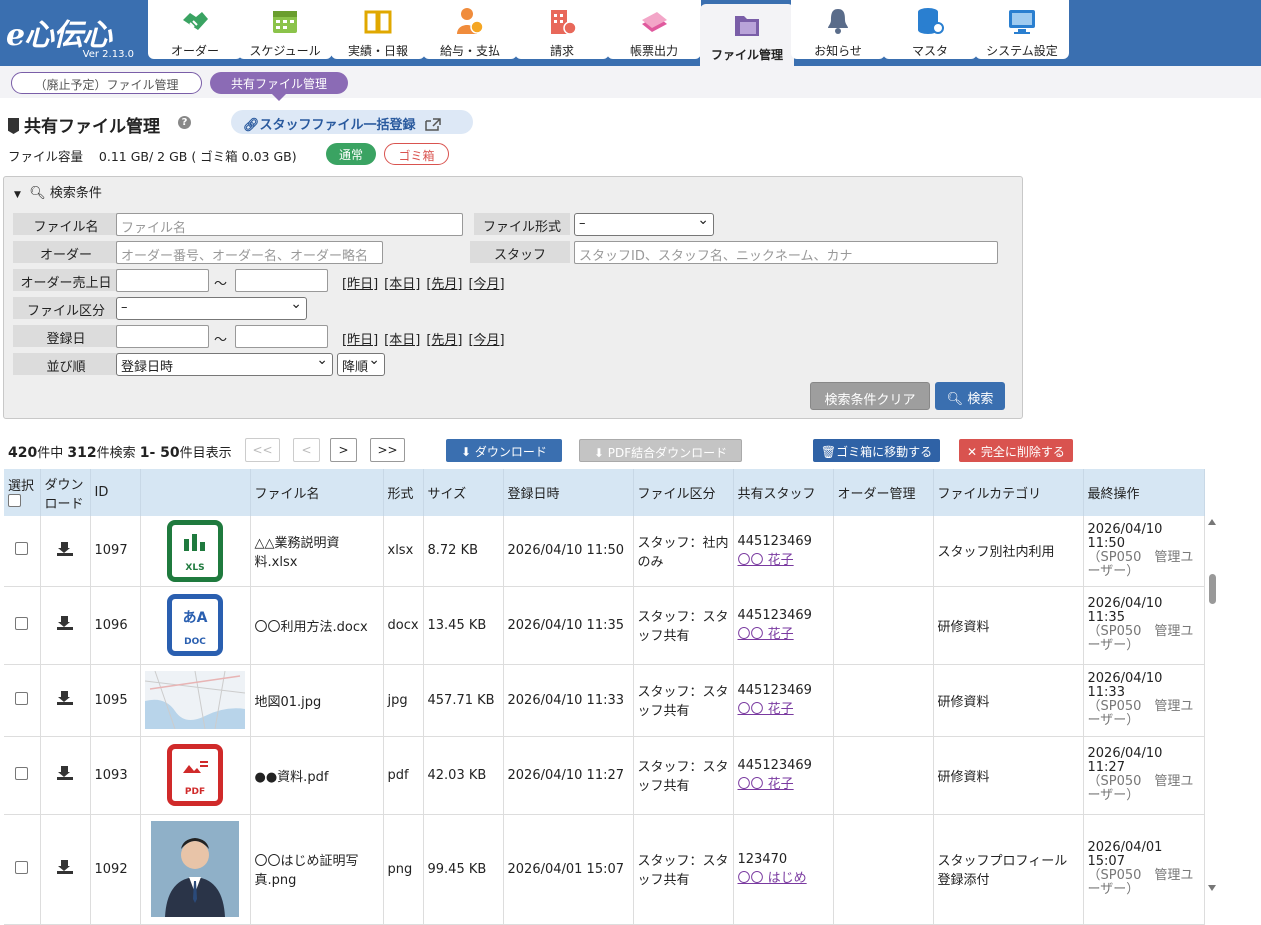 This screenshot has width=1261, height=925. What do you see at coordinates (106, 83) in the screenshot?
I see `subtab-deprecated-files: （廃止予定）ファイル管理` at bounding box center [106, 83].